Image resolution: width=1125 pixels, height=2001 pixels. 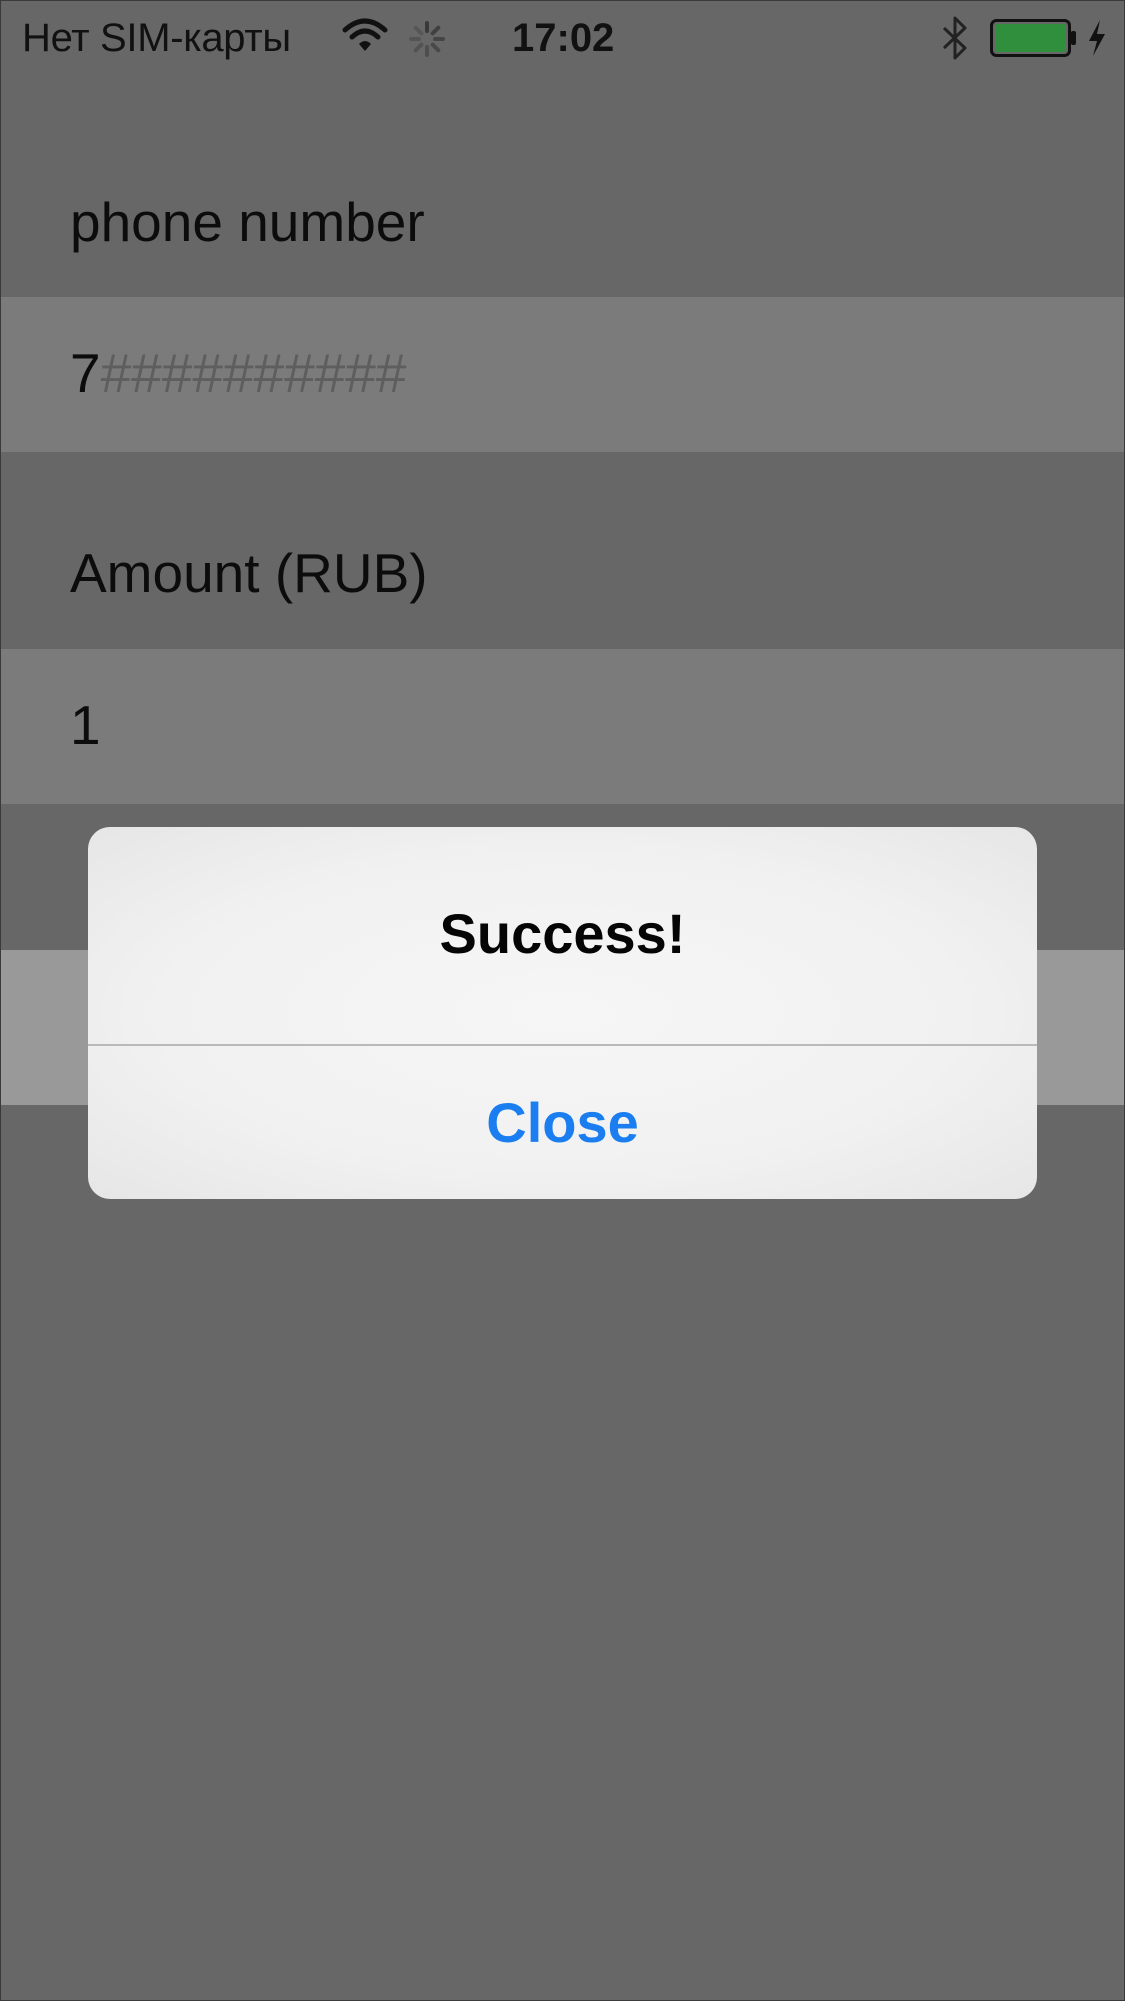 What do you see at coordinates (427, 39) in the screenshot?
I see `activity-spinner-icon` at bounding box center [427, 39].